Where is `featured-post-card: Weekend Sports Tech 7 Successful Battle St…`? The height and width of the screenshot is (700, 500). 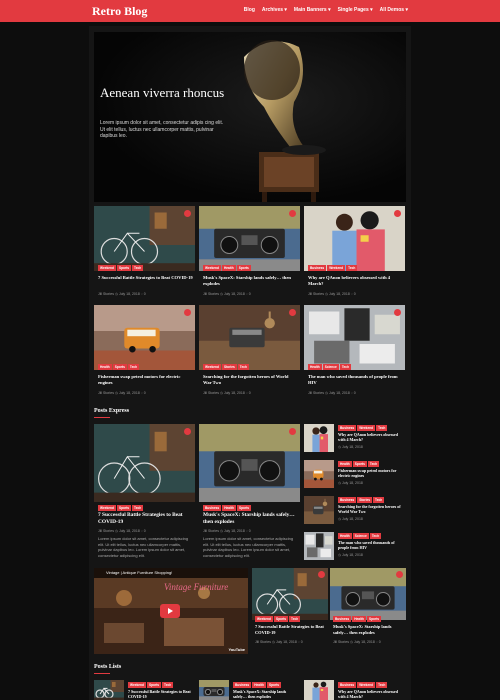
featured-post-card: Weekend Sports Tech 7 Successful Battle St… is located at coordinates (144, 491).